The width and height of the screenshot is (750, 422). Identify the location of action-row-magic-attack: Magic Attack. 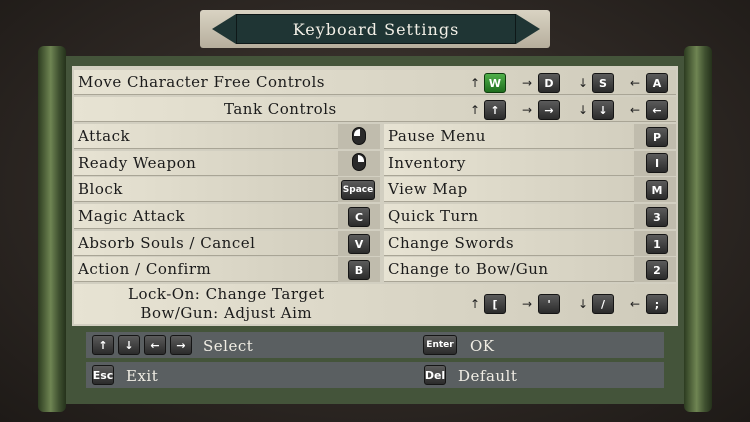
(227, 216).